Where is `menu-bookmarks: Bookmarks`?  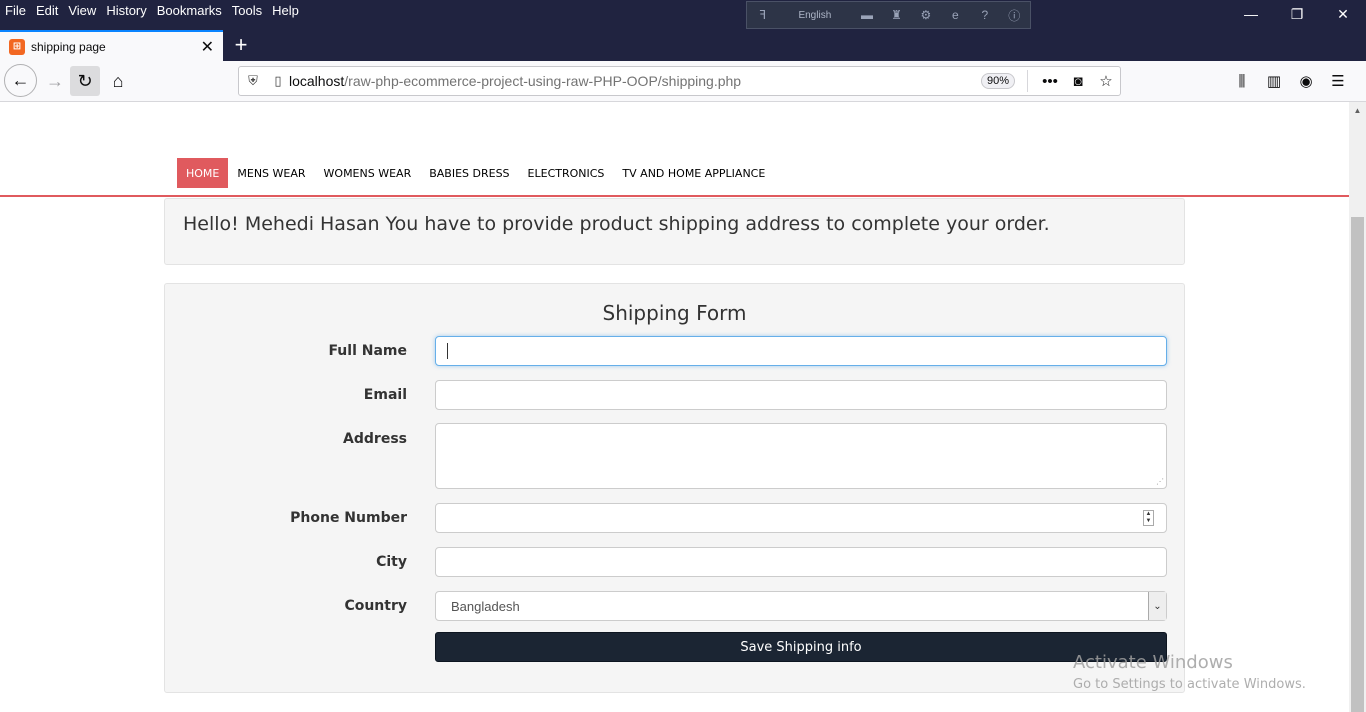
menu-bookmarks: Bookmarks is located at coordinates (189, 11).